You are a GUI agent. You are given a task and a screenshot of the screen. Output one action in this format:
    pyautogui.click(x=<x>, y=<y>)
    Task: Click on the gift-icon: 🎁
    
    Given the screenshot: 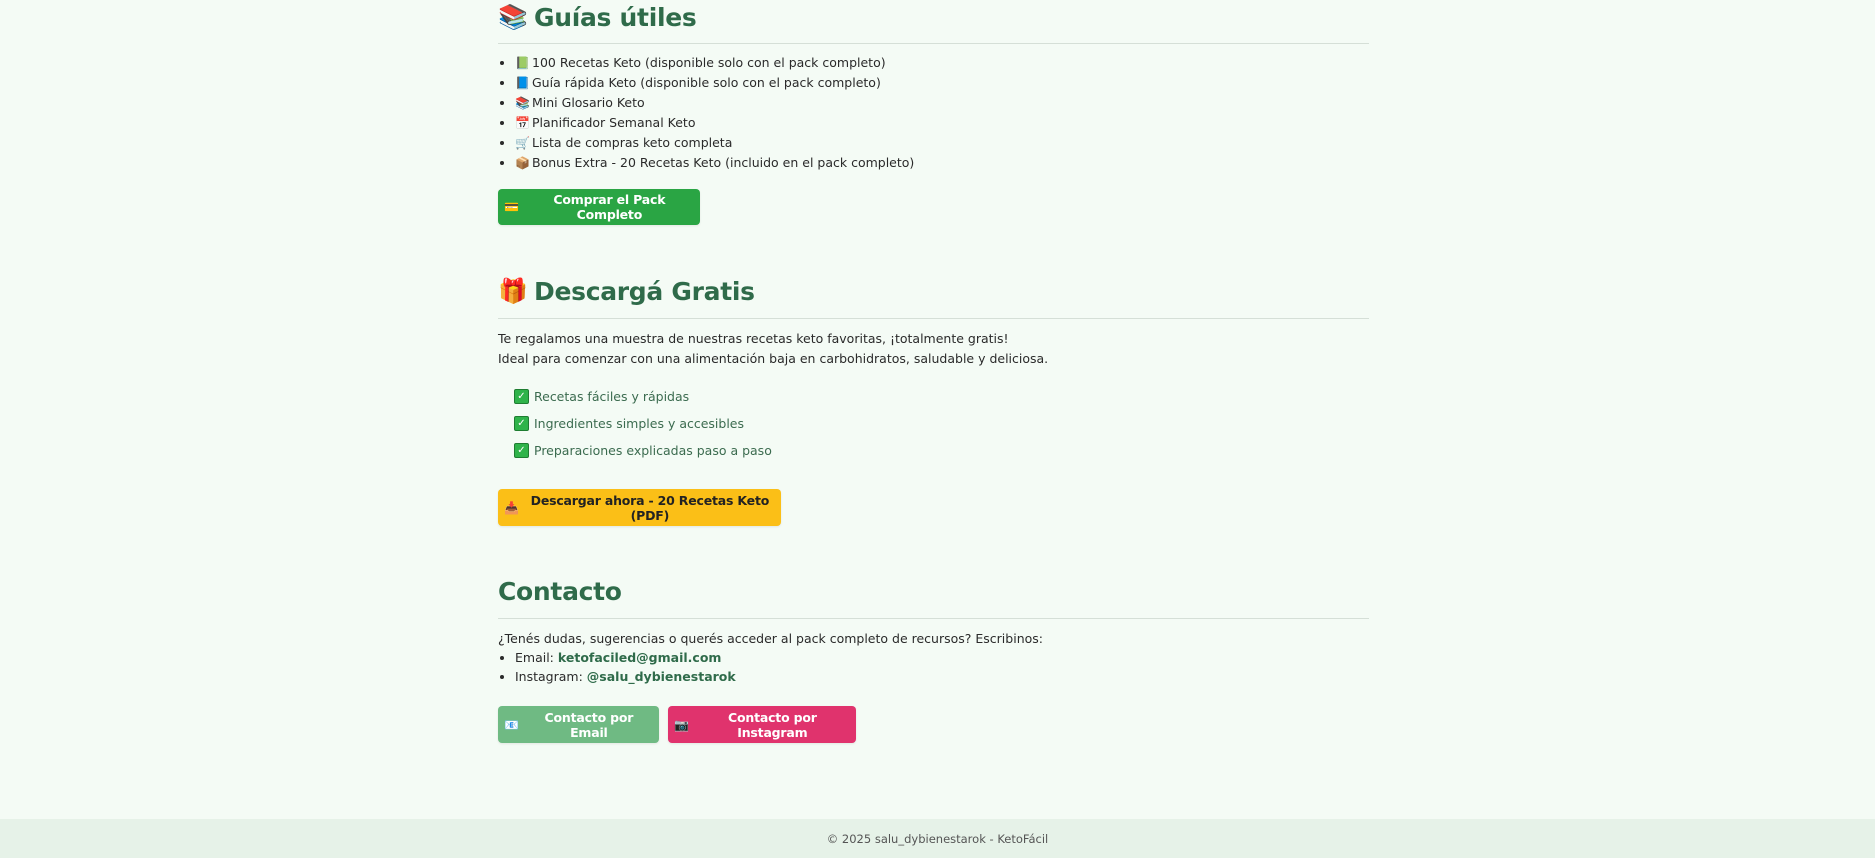 What is the action you would take?
    pyautogui.click(x=513, y=291)
    